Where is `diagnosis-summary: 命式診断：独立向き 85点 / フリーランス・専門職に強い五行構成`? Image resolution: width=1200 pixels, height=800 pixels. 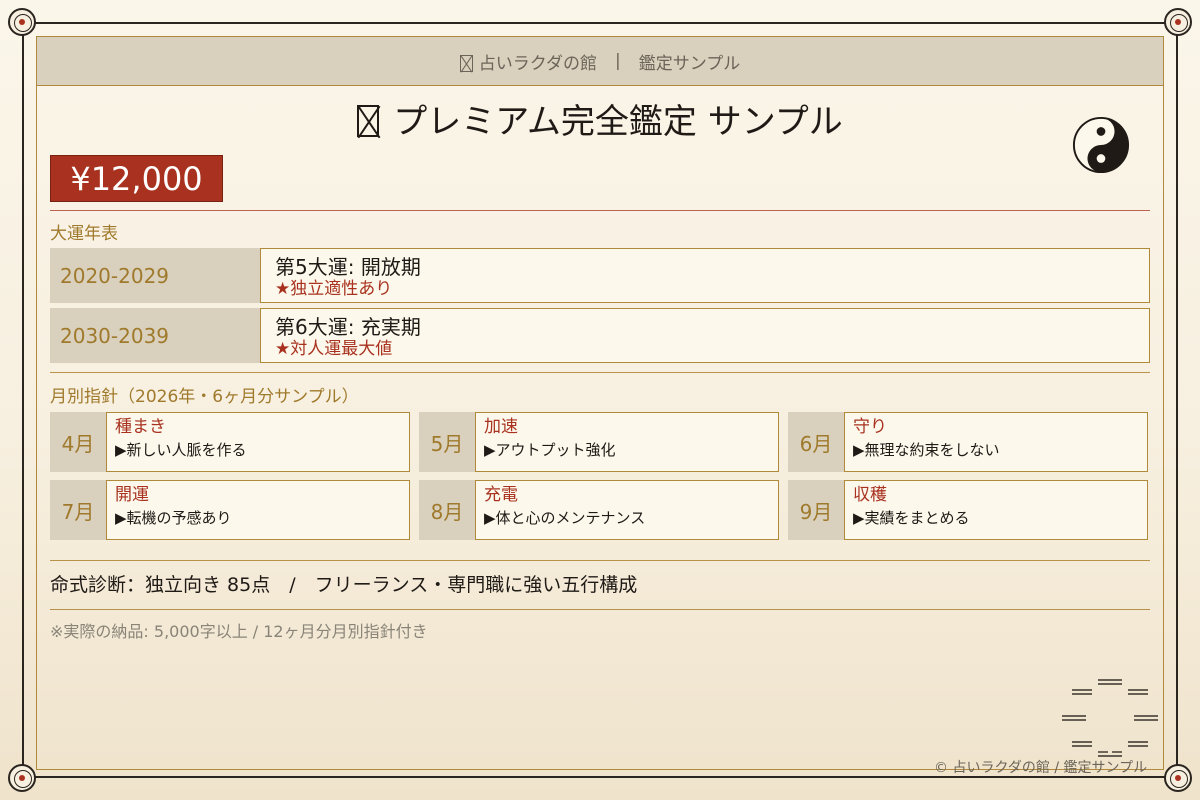
diagnosis-summary: 命式診断：独立向き 85点 / フリーランス・専門職に強い五行構成 is located at coordinates (344, 585).